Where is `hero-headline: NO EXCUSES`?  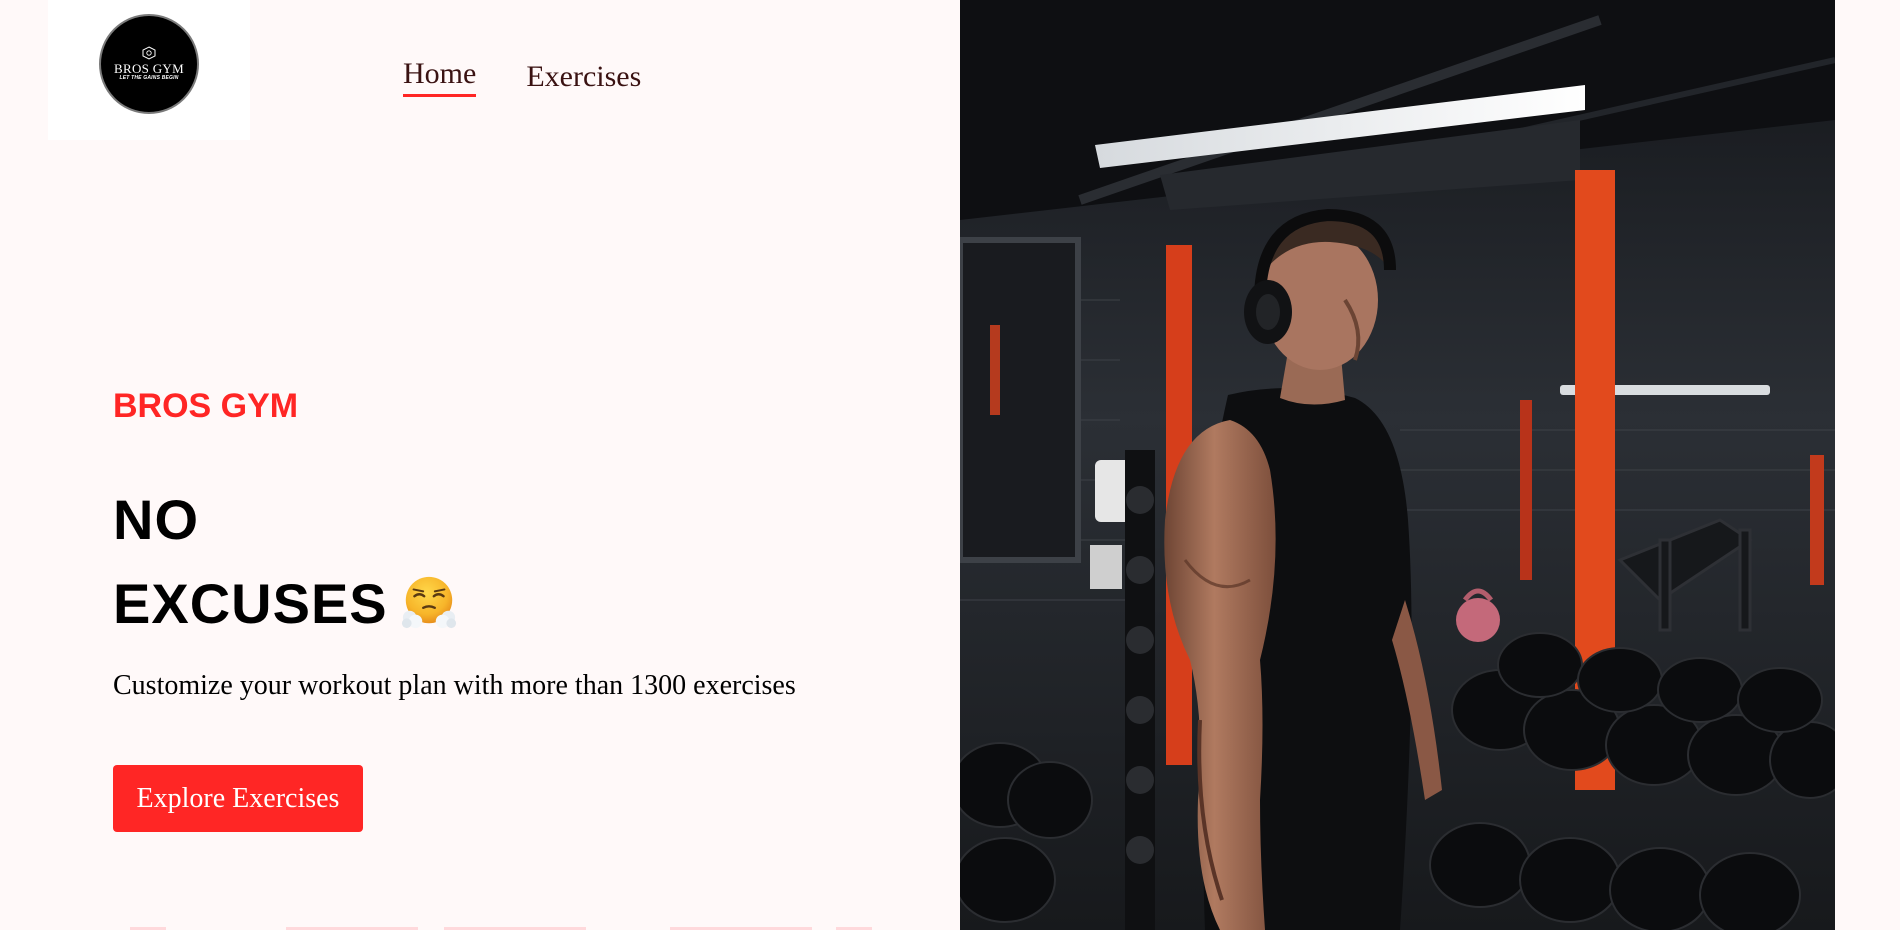
hero-headline: NO EXCUSES is located at coordinates (285, 562).